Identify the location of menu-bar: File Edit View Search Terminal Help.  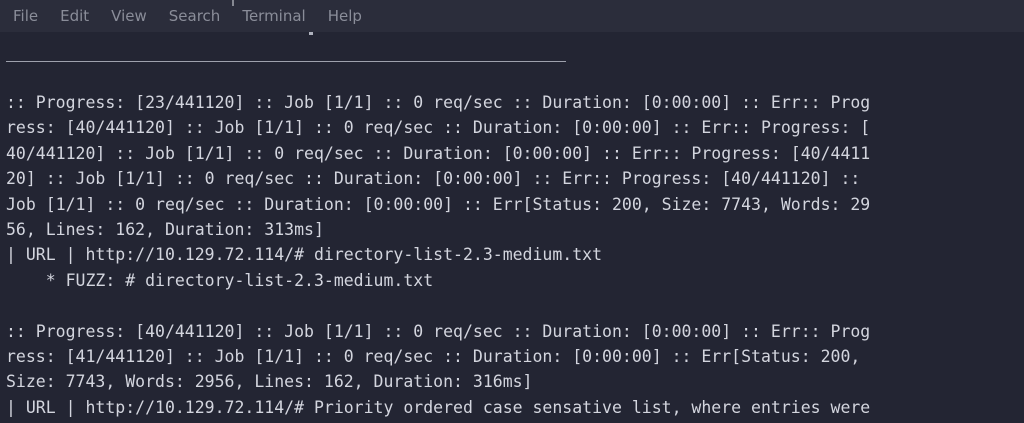
(512, 16).